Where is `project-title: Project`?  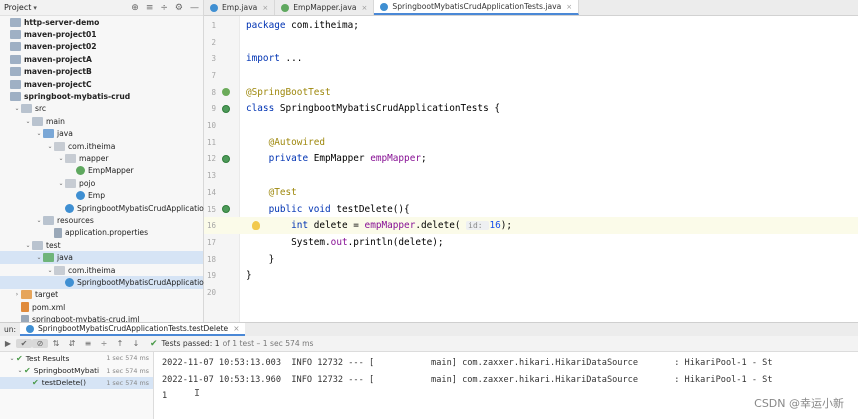 project-title: Project is located at coordinates (17, 7).